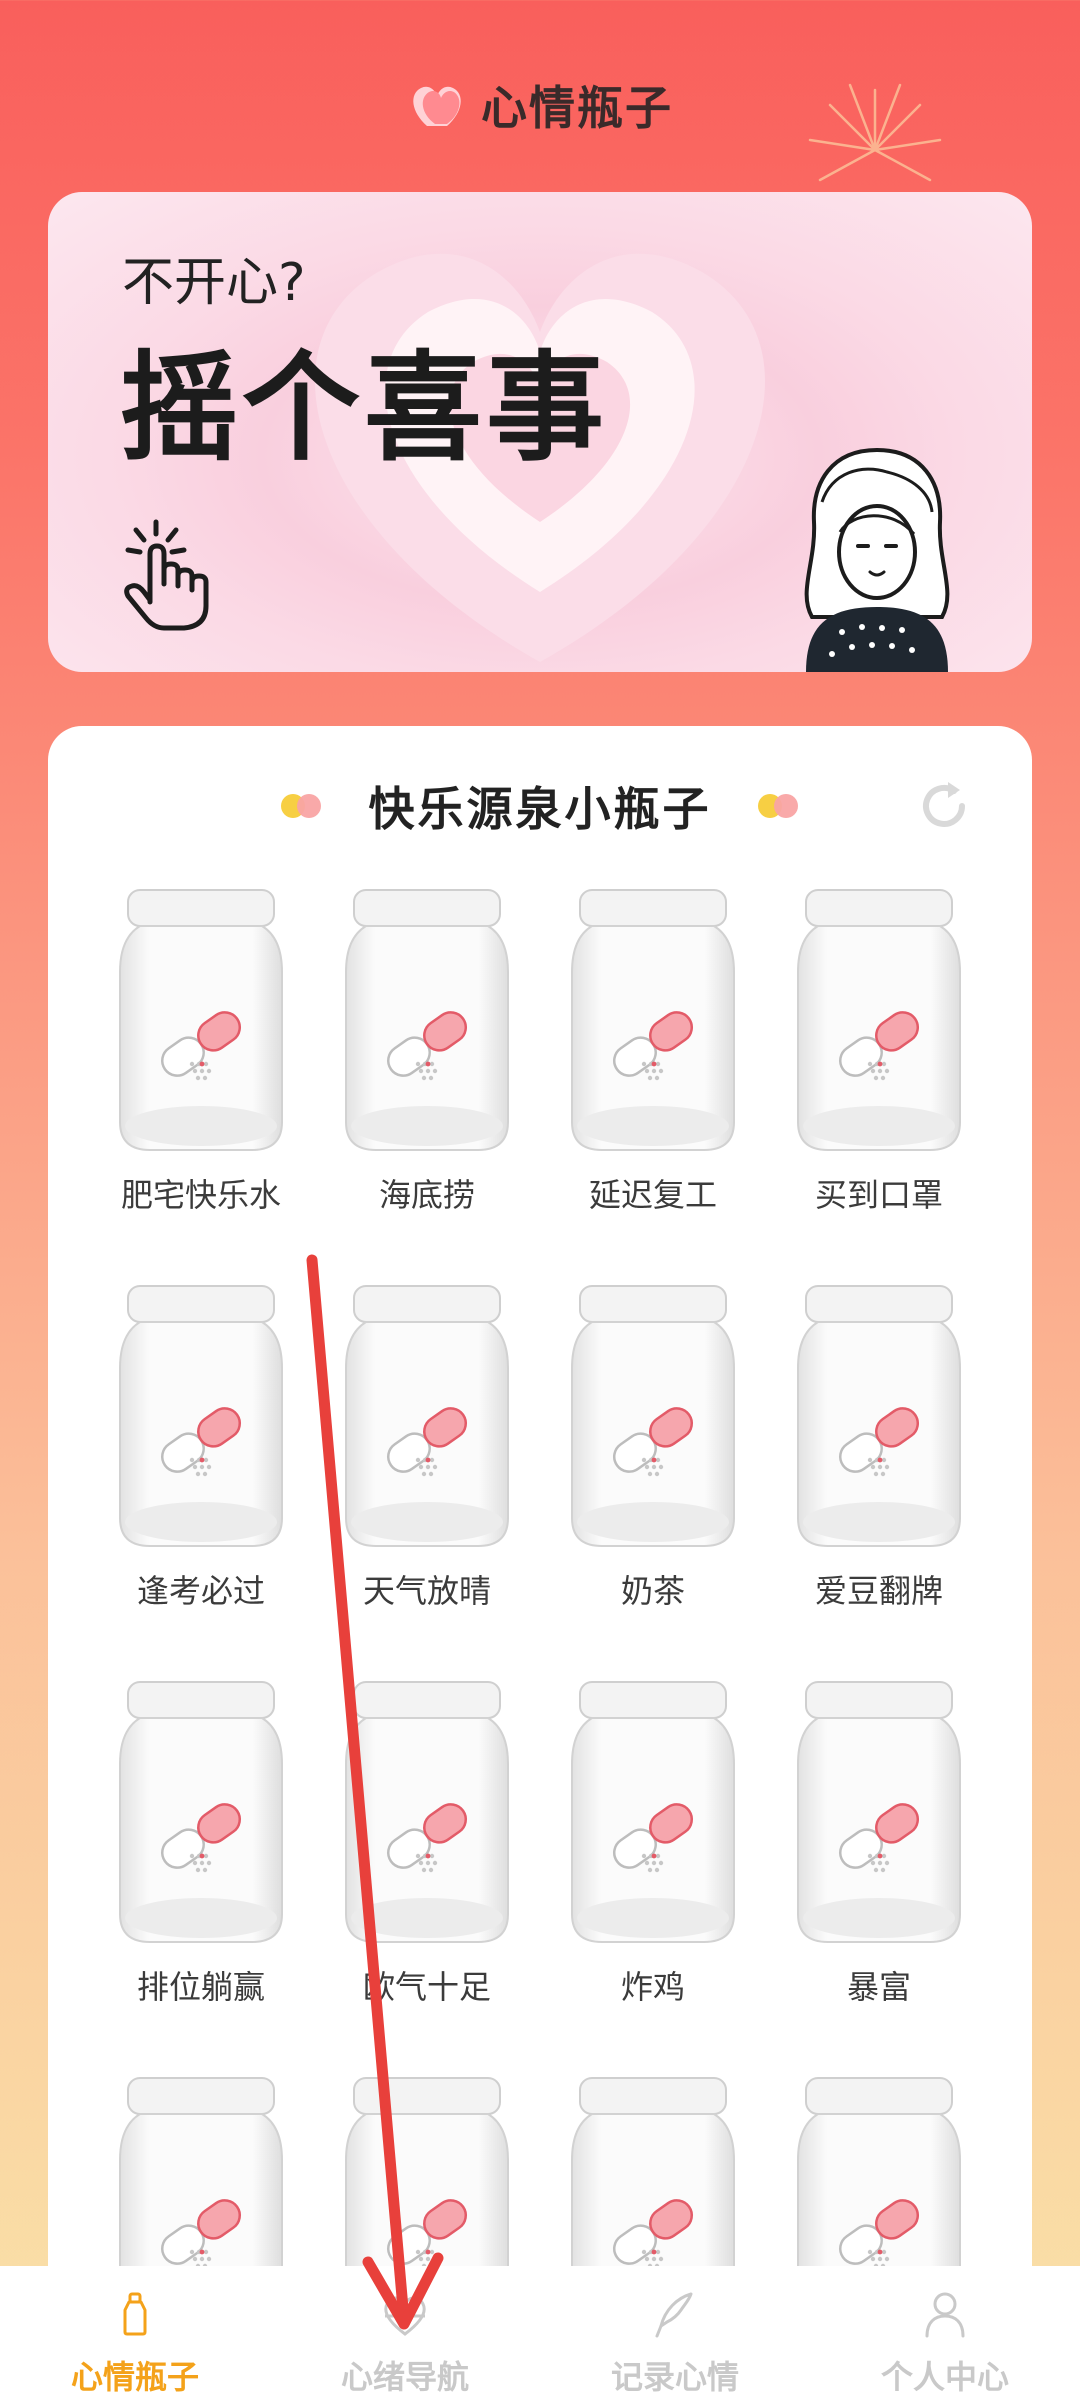  What do you see at coordinates (674, 2377) in the screenshot?
I see `tab-label: 记录心情` at bounding box center [674, 2377].